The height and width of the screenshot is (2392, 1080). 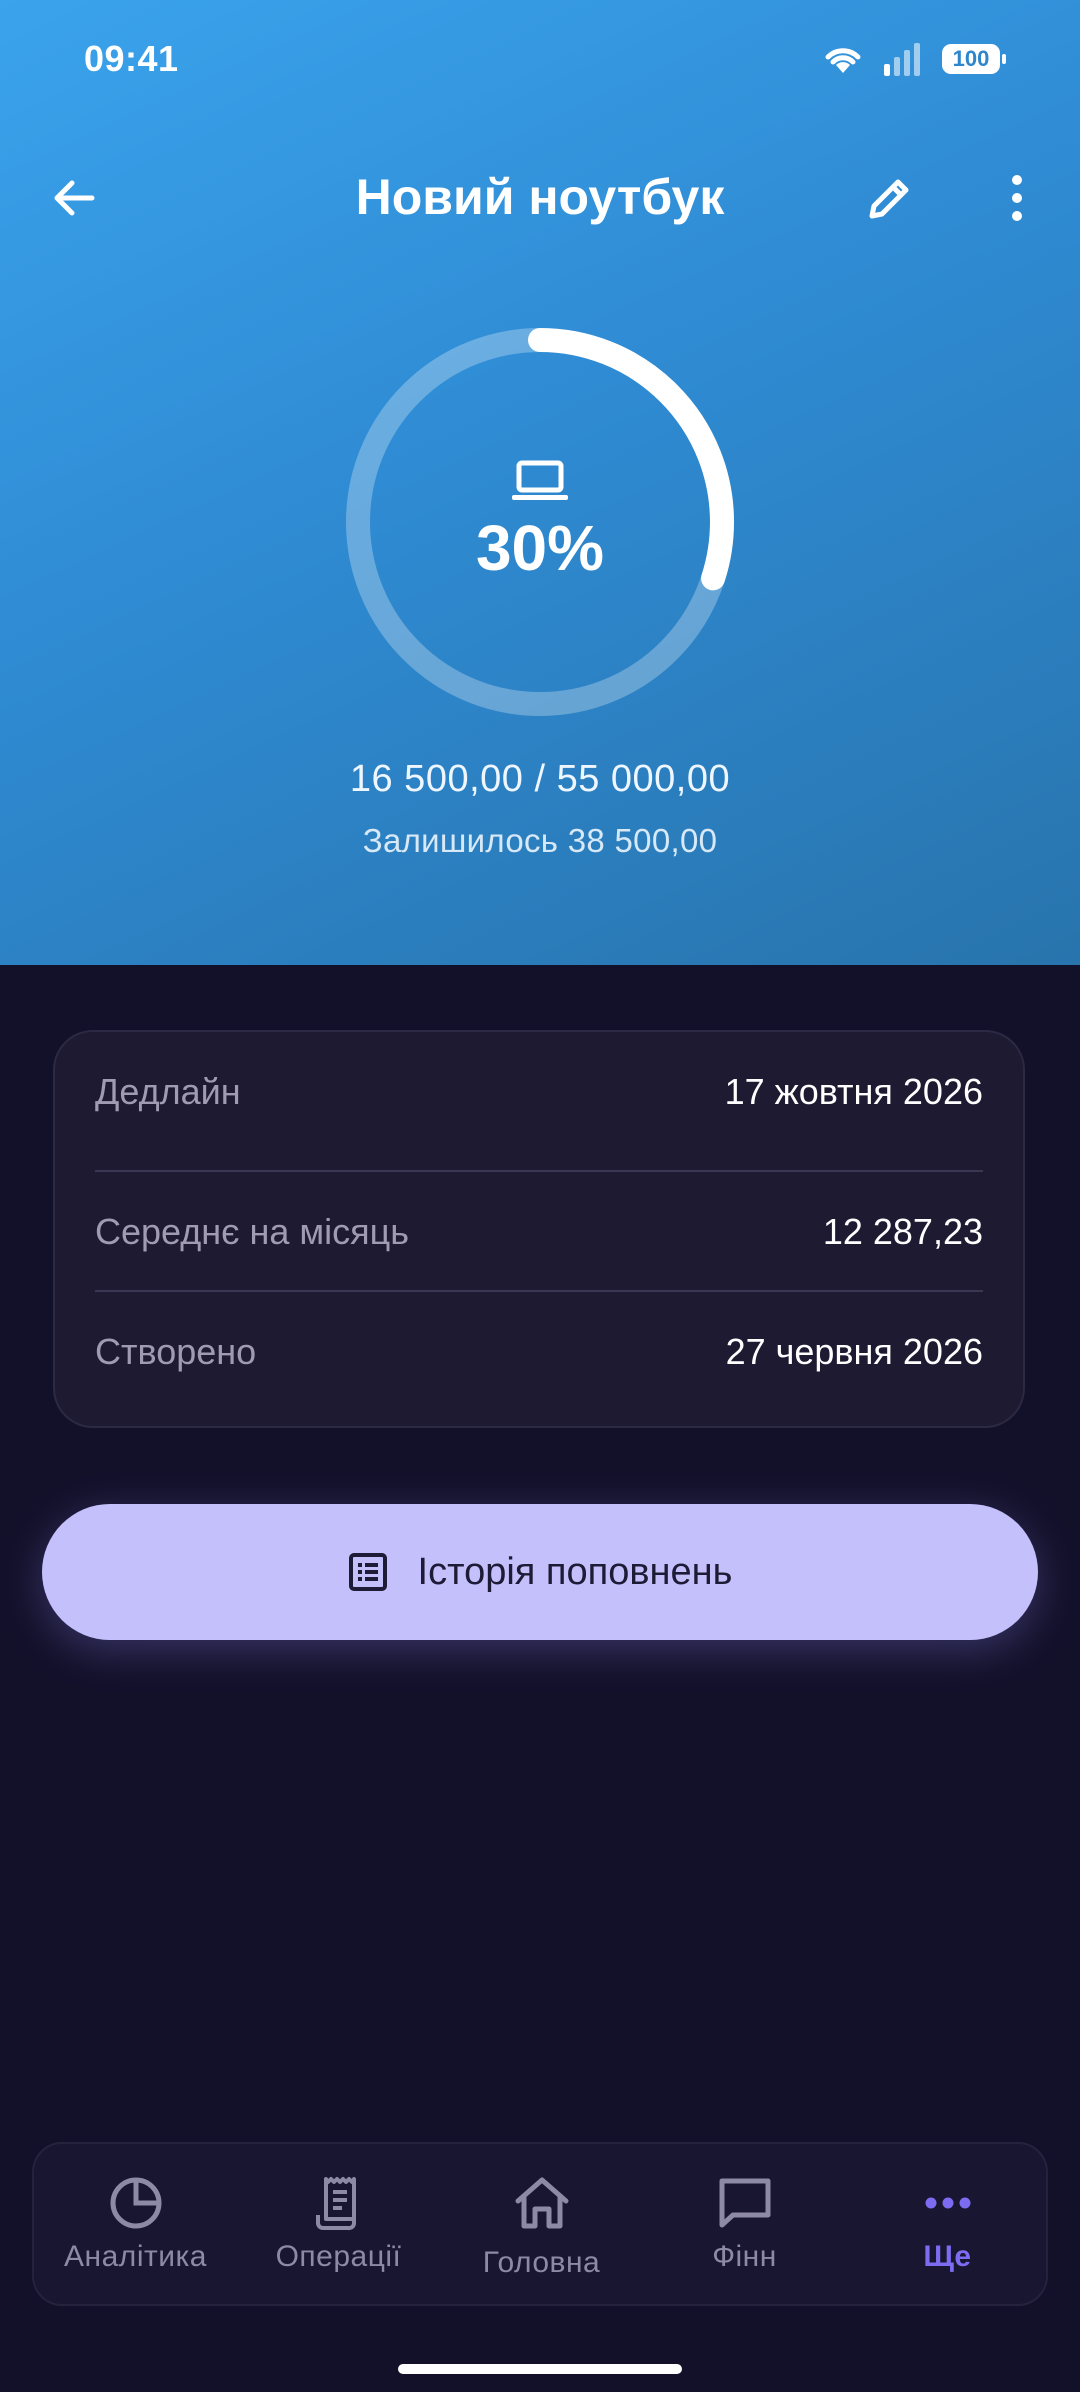 I want to click on remaining-amount: Залишилось 38 500,00, so click(x=540, y=840).